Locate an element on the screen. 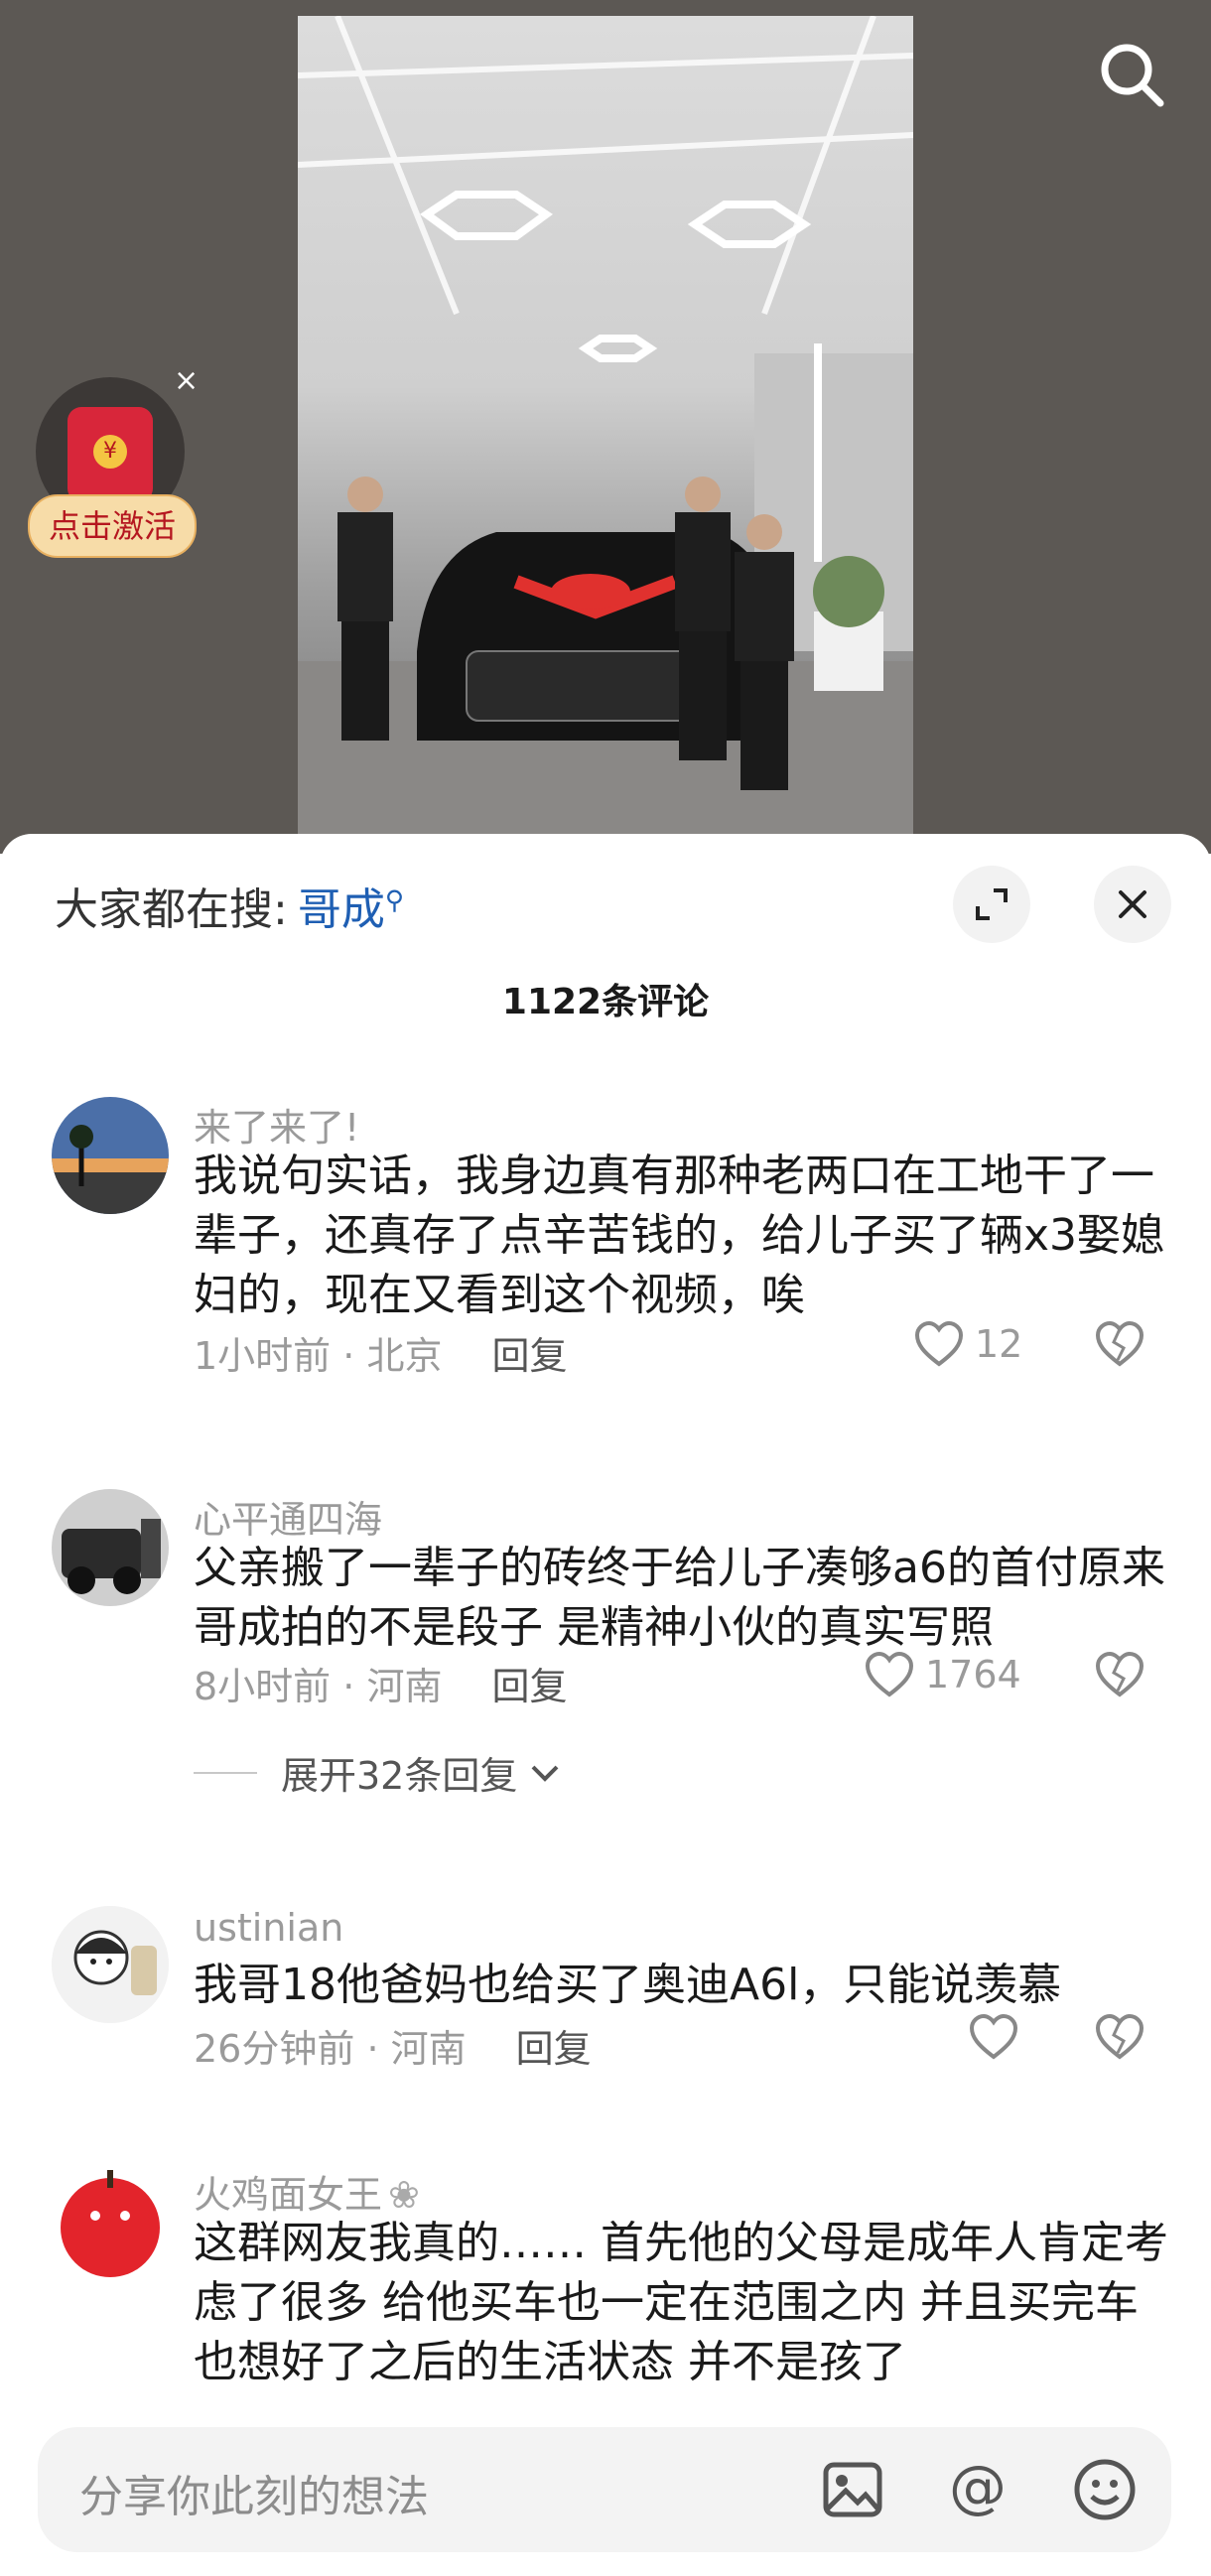 The height and width of the screenshot is (2576, 1211). like-button: 12 is located at coordinates (968, 1344).